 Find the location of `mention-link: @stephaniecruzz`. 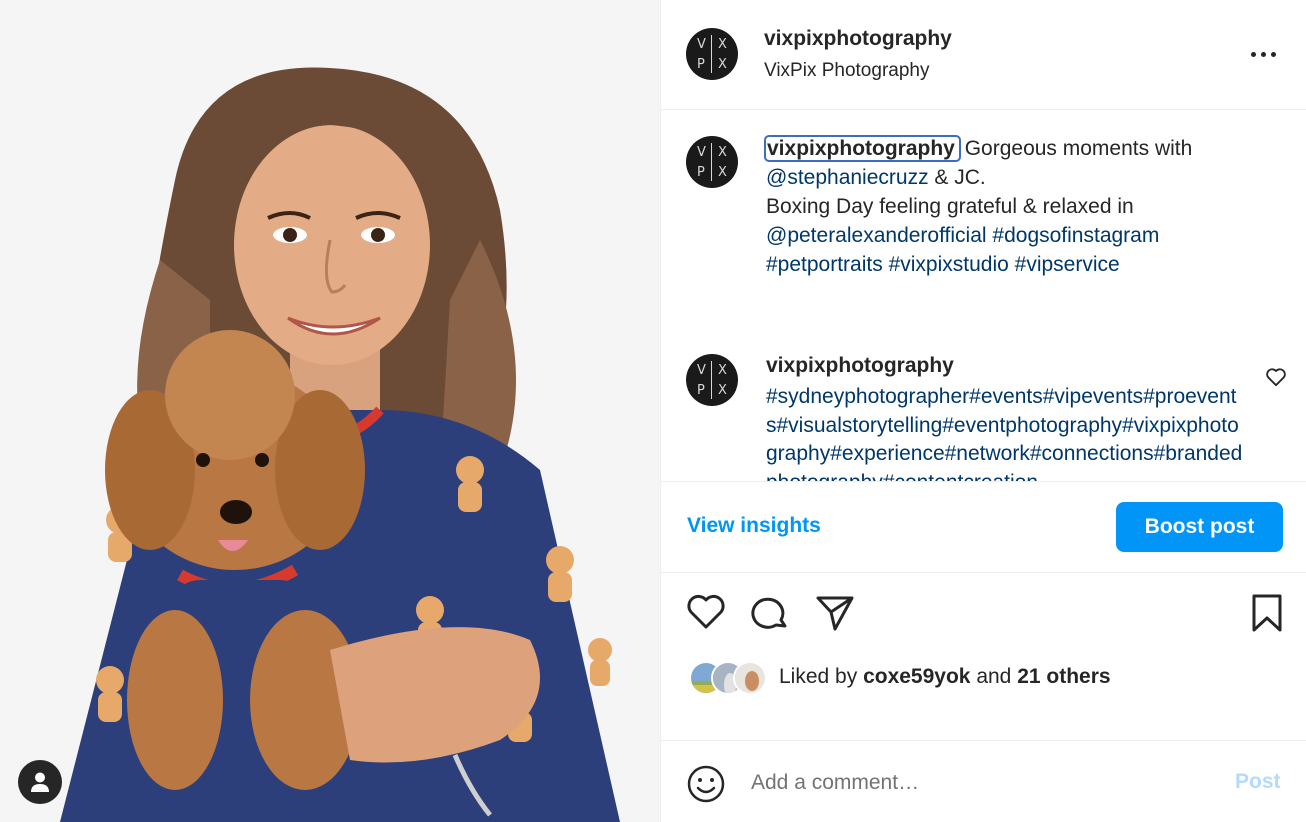

mention-link: @stephaniecruzz is located at coordinates (847, 177).